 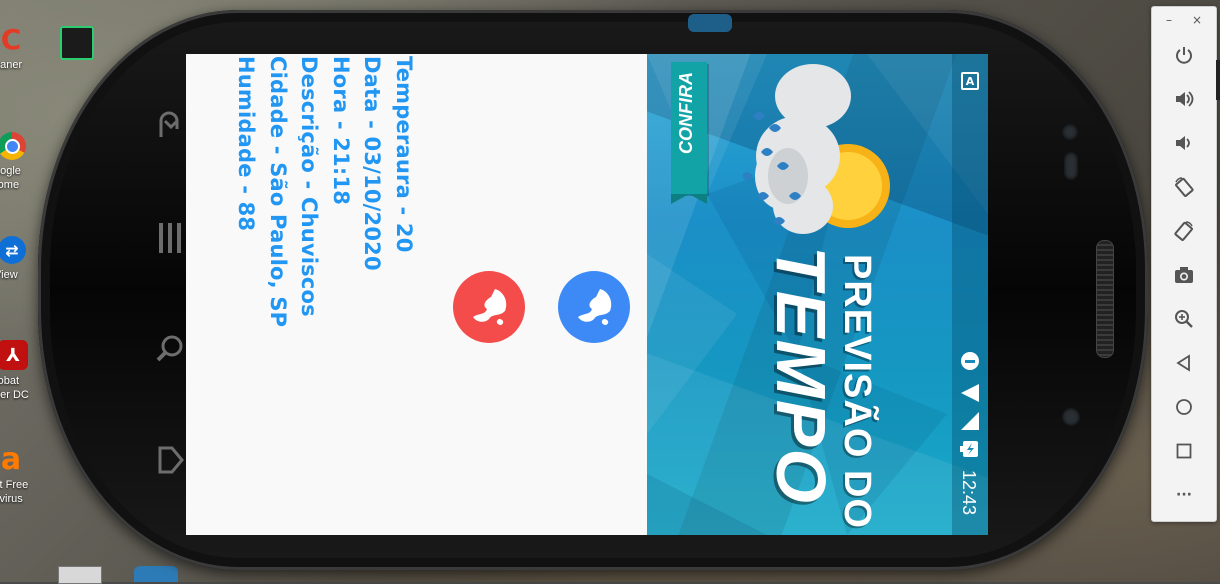 What do you see at coordinates (1071, 166) in the screenshot?
I see `proximity-sensor` at bounding box center [1071, 166].